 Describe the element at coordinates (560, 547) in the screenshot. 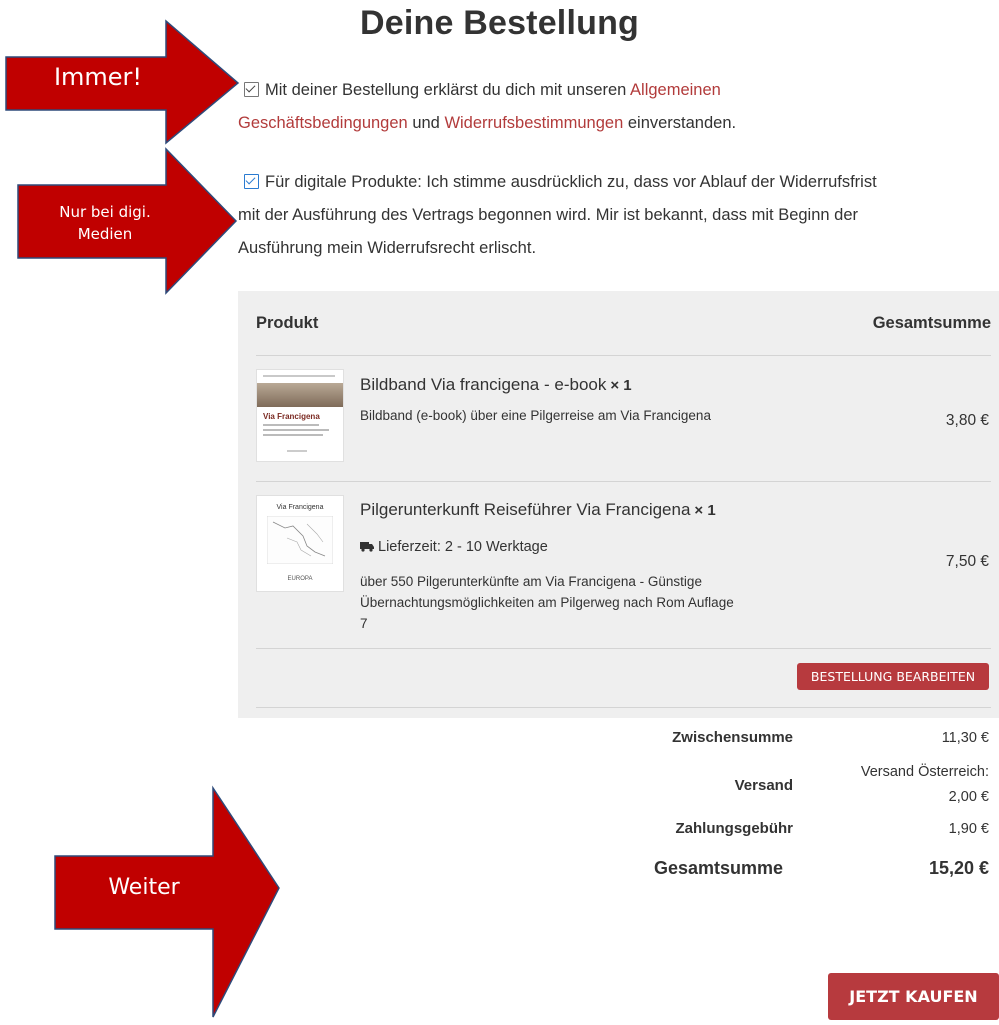

I see `product-delivery: Lieferzeit: 2 - 10 Werktage` at that location.